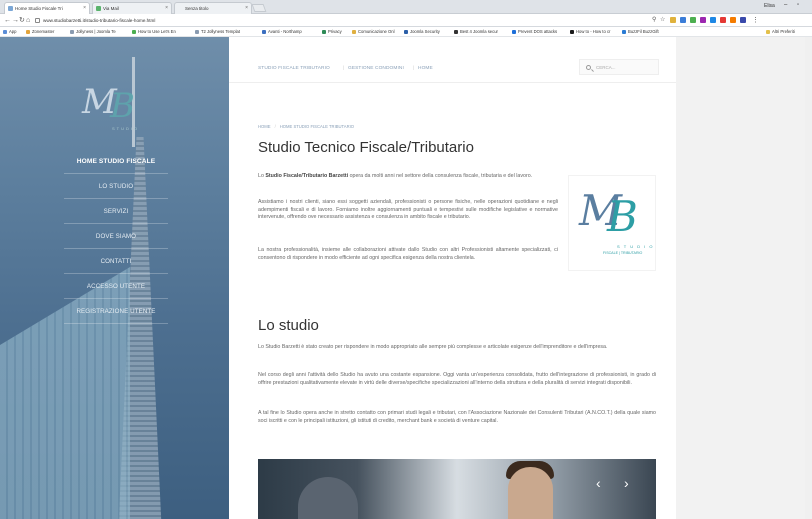 This screenshot has height=519, width=812. I want to click on page-info-icon, so click(37, 20).